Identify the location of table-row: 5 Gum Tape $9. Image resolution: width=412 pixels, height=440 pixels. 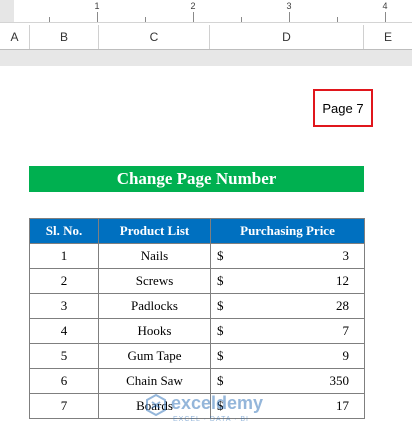
(197, 356).